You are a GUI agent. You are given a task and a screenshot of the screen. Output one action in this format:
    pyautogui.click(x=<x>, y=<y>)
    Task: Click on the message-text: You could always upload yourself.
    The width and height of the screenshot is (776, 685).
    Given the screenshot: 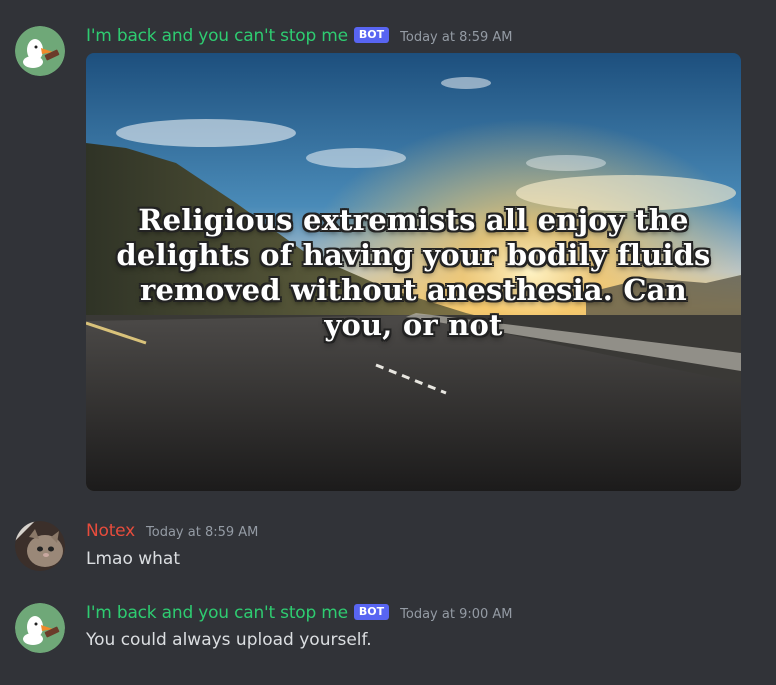 What is the action you would take?
    pyautogui.click(x=229, y=640)
    